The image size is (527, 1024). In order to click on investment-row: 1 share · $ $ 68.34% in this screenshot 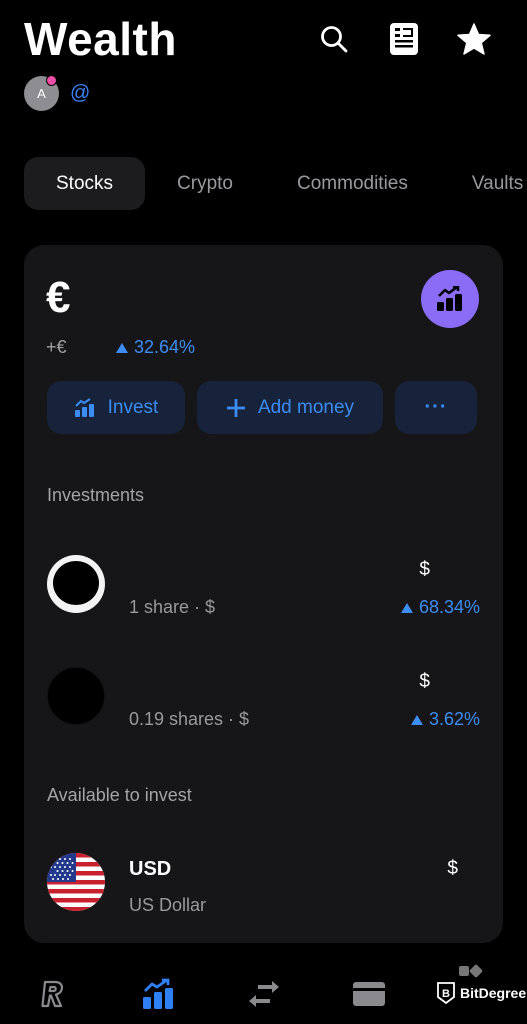, I will do `click(263, 586)`.